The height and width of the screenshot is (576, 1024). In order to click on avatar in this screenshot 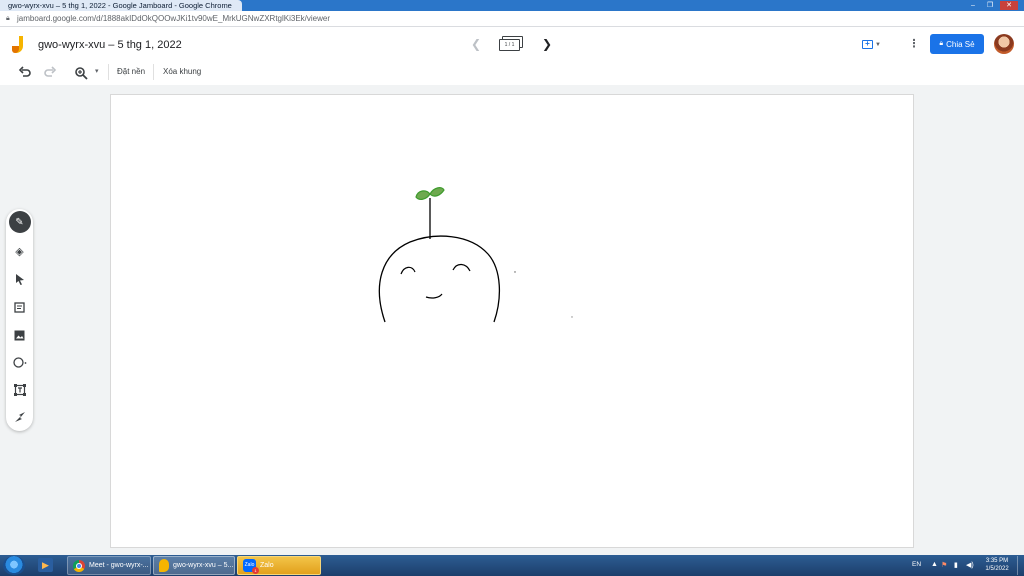, I will do `click(1004, 44)`.